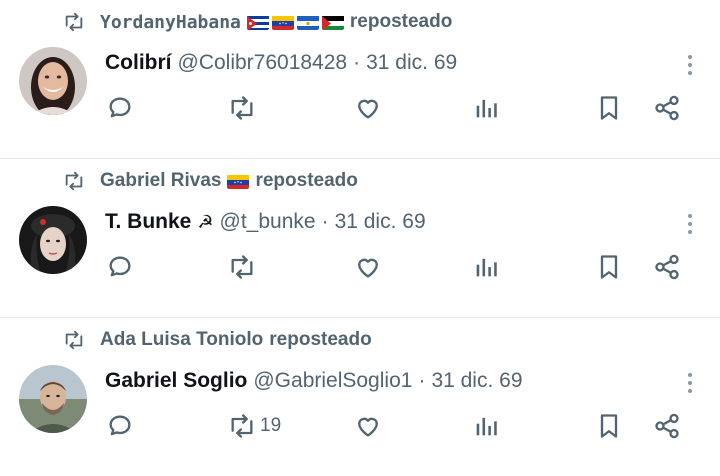 The image size is (720, 476). I want to click on author-handle: @GabrielSoglio1, so click(332, 381).